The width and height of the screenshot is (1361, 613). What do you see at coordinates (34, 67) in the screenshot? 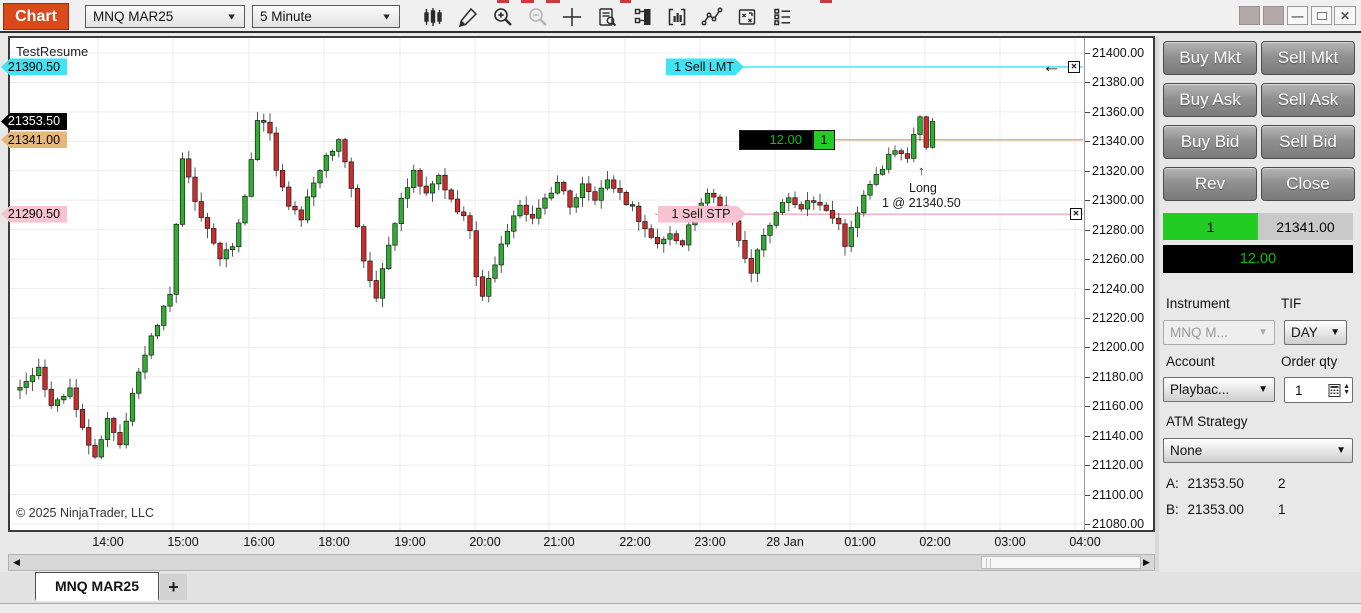
I see `sell-limit-price-tag: 21390.50` at bounding box center [34, 67].